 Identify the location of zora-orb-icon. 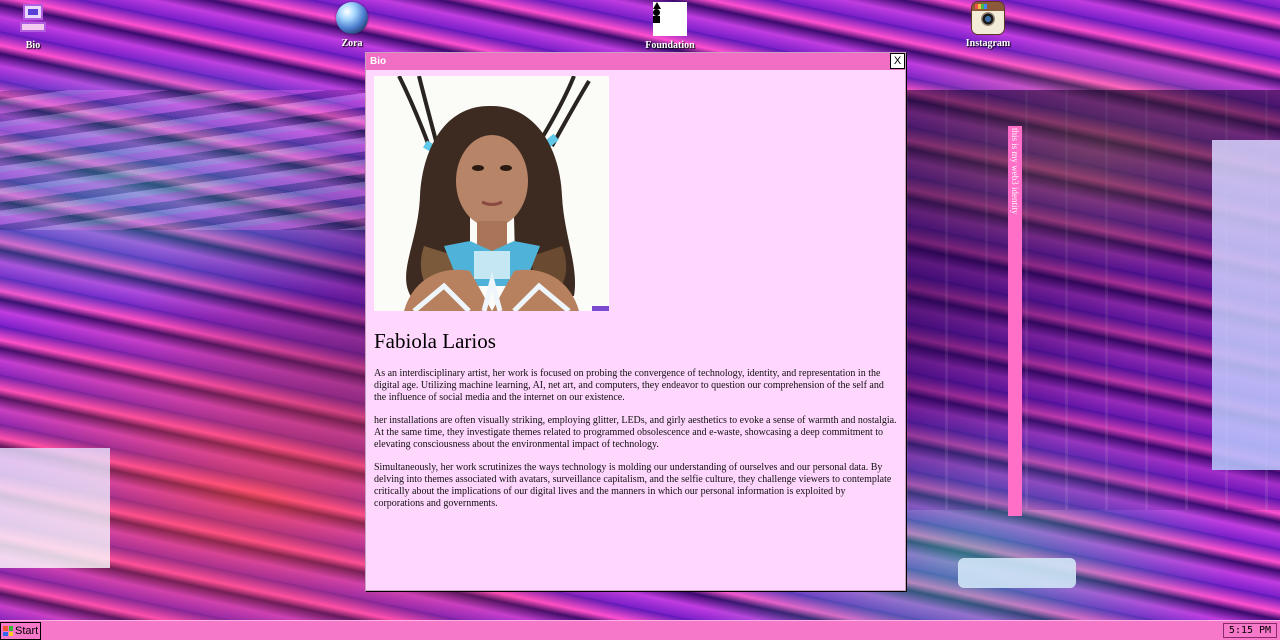
(352, 18).